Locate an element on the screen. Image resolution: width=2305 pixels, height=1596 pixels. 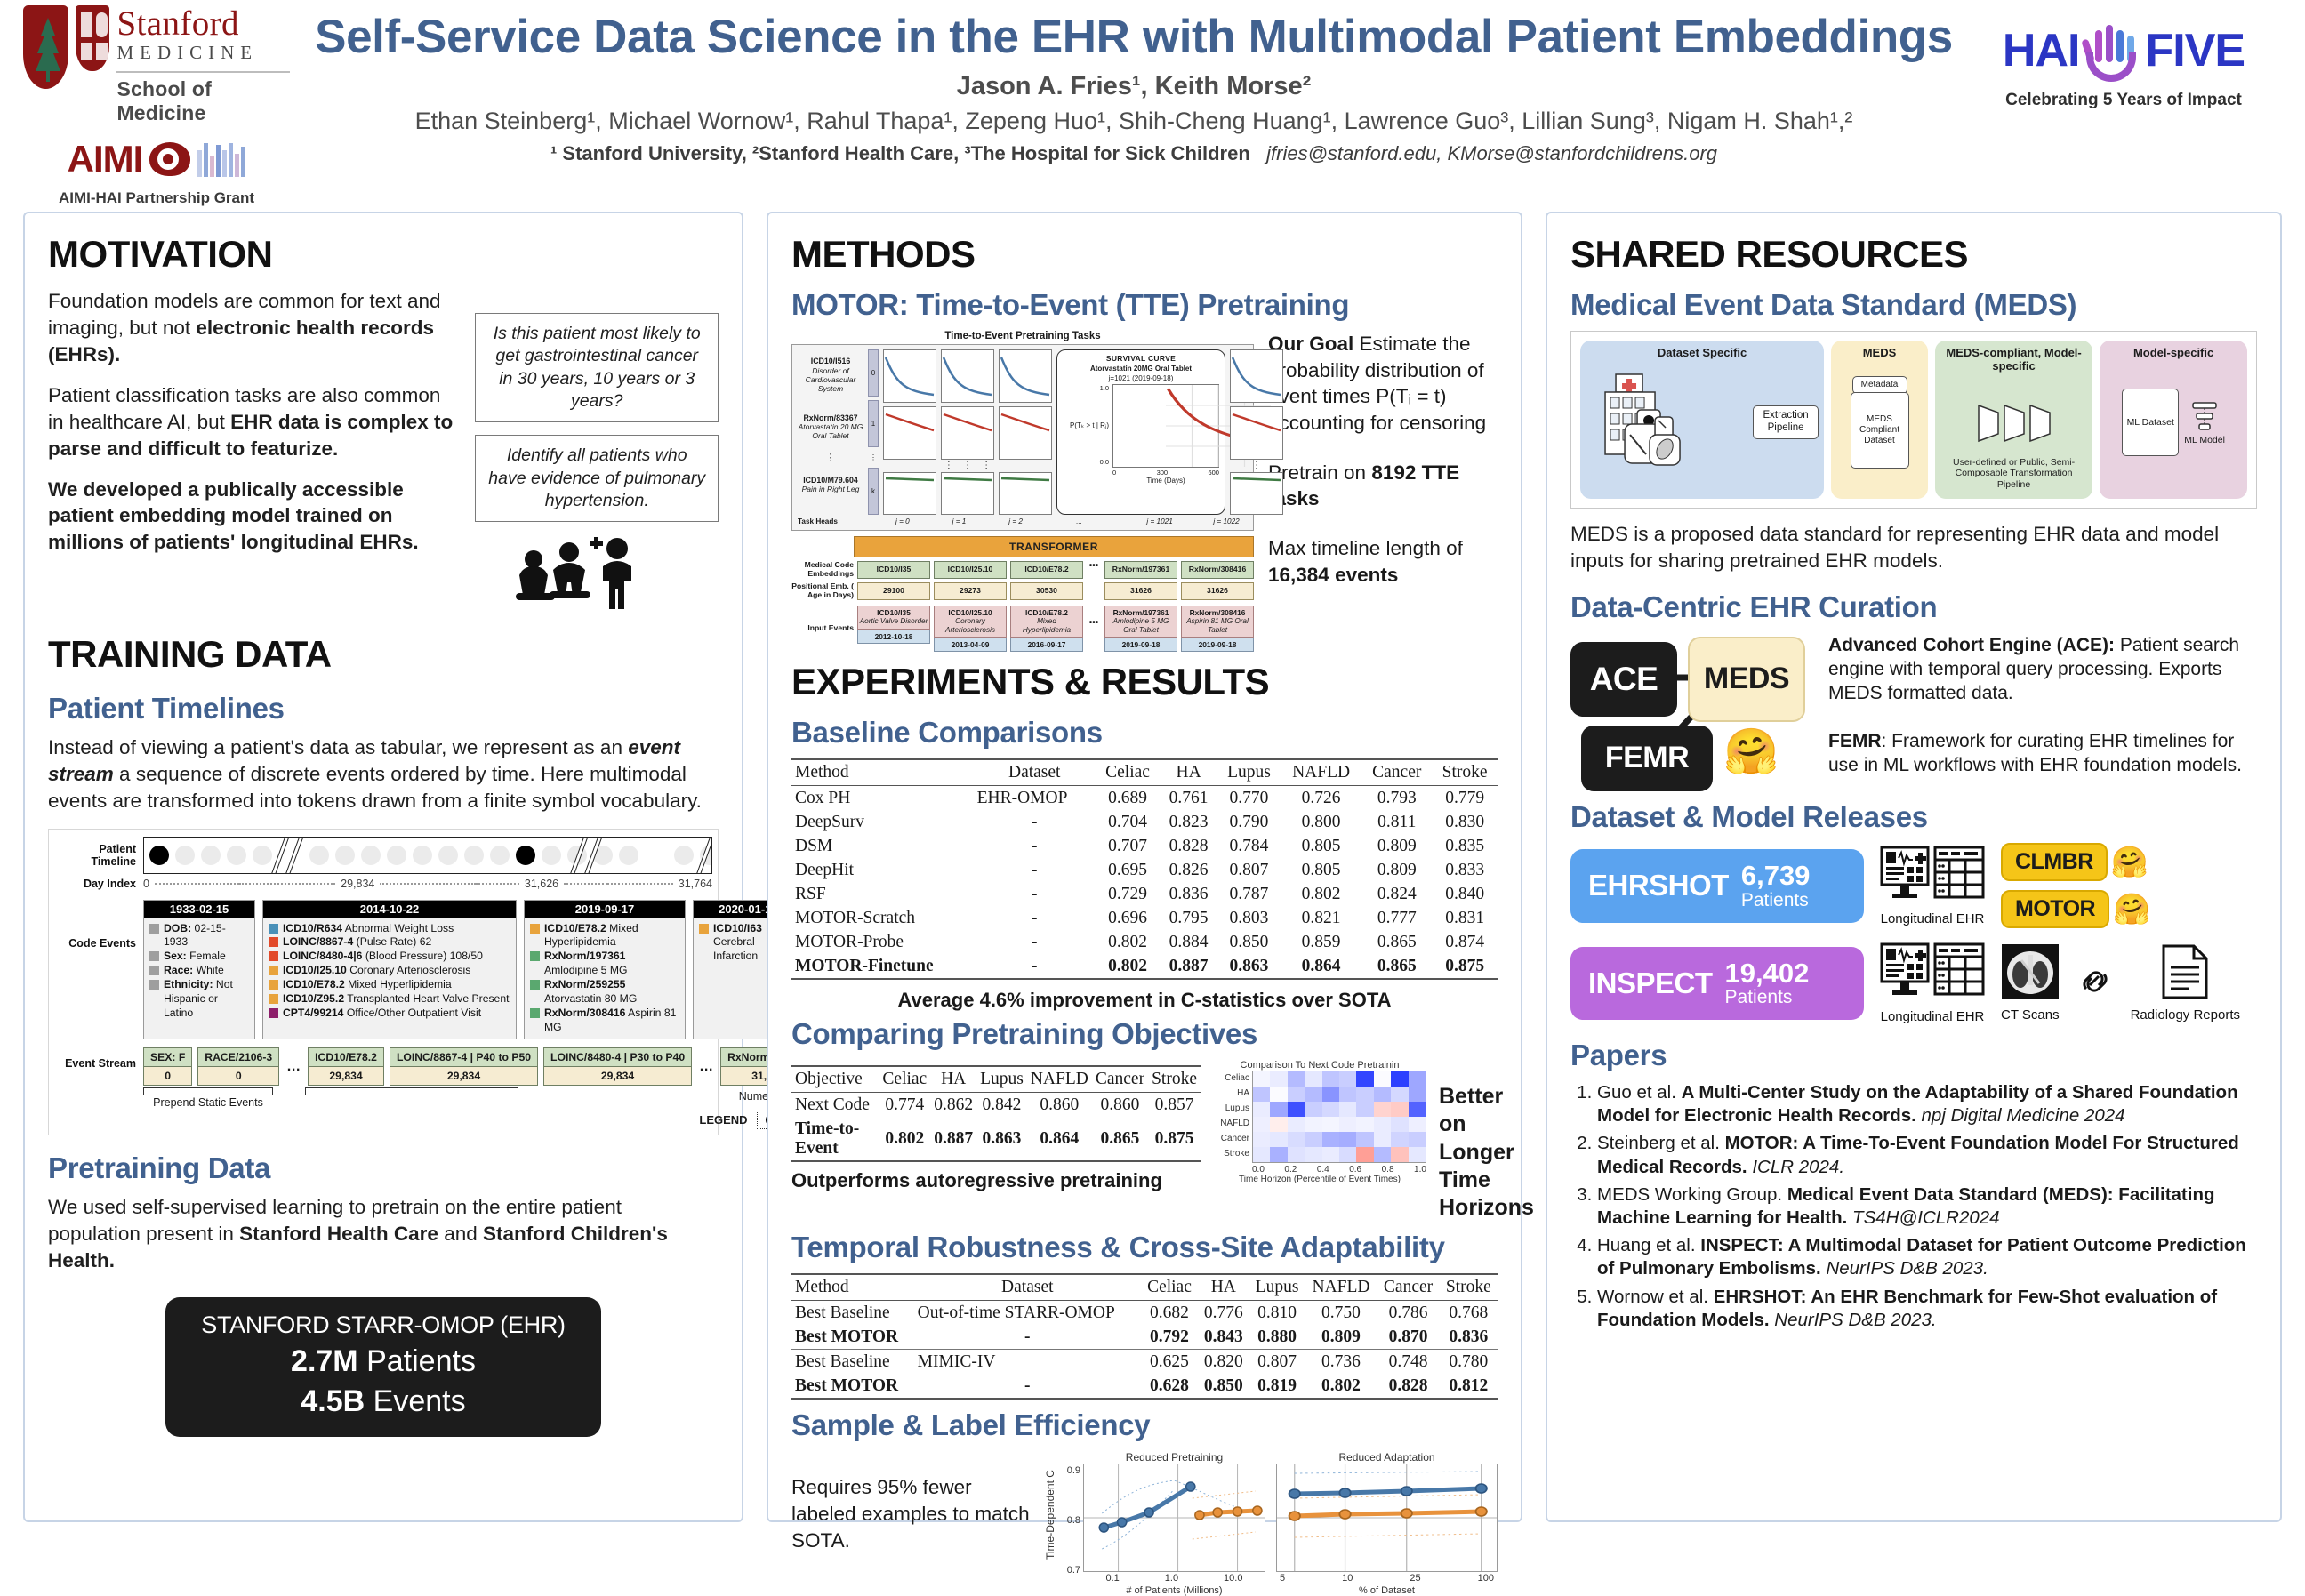
input-events-label: Input Events is located at coordinates (830, 627).